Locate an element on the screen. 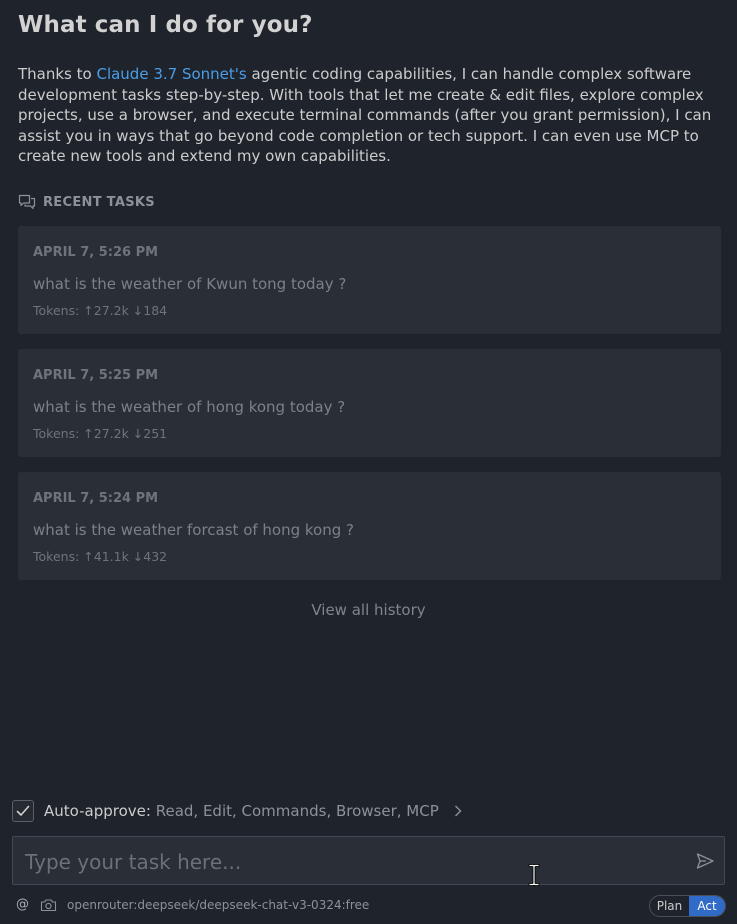  recent-tasks-title: RECENT TASKS is located at coordinates (99, 202).